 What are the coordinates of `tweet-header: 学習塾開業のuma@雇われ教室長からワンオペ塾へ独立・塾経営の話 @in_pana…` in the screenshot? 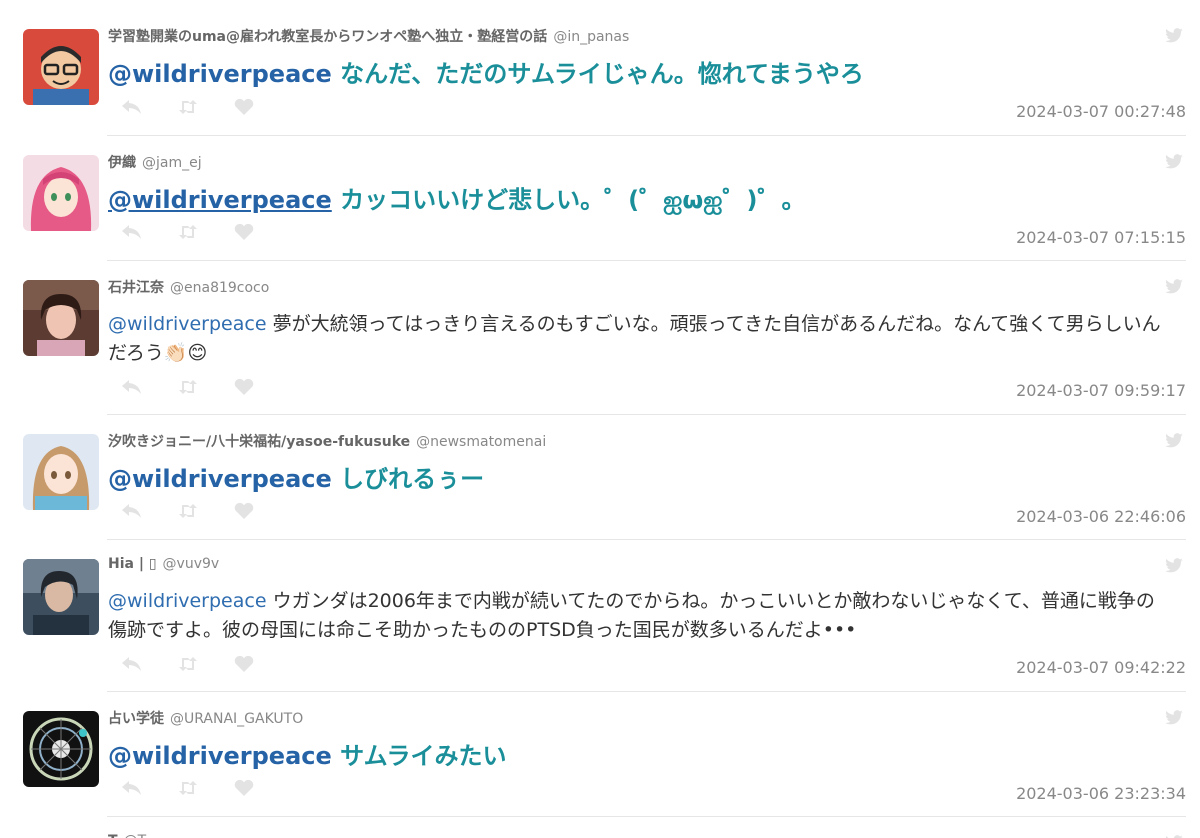 It's located at (368, 36).